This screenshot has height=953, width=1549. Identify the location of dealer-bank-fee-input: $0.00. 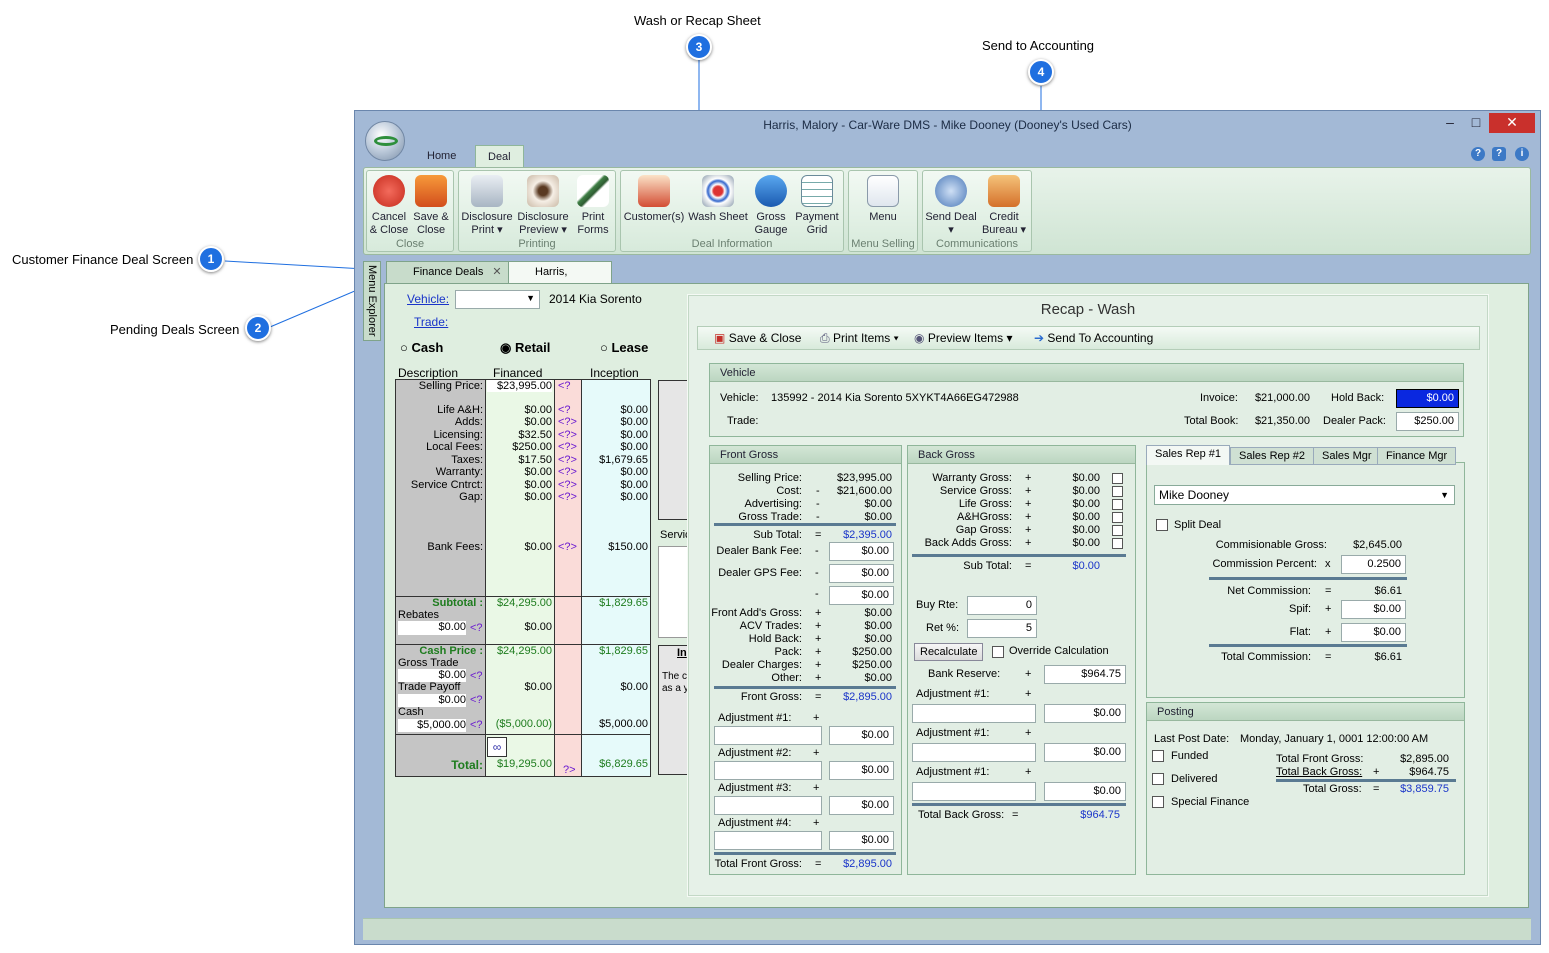
(861, 551).